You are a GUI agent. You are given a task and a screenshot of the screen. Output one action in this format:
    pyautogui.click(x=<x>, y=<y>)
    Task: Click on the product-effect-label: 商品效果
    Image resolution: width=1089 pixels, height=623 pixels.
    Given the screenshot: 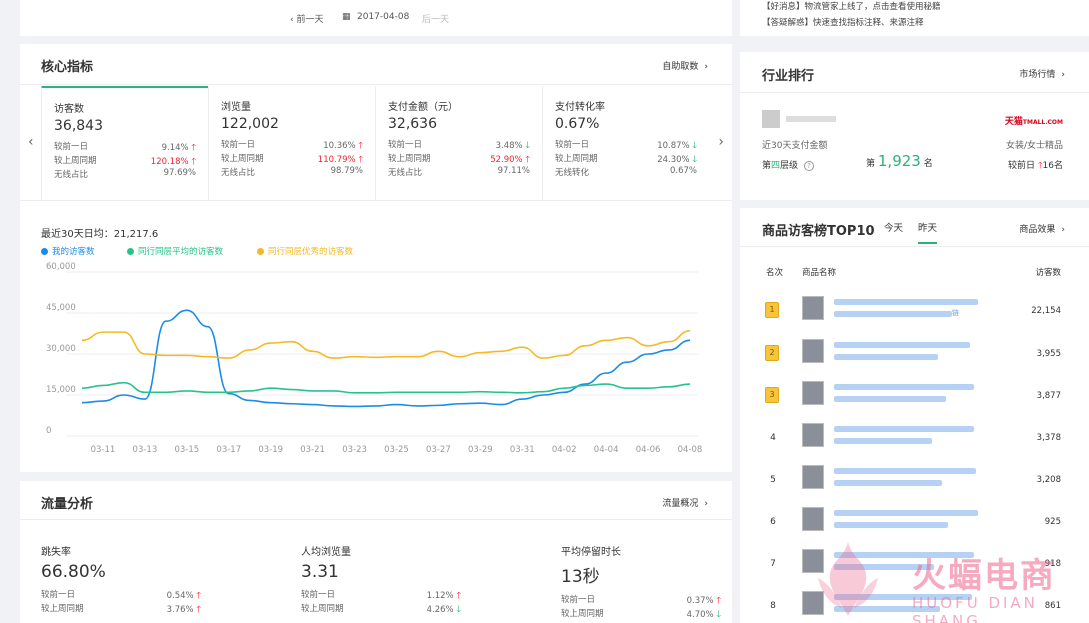 What is the action you would take?
    pyautogui.click(x=1037, y=230)
    